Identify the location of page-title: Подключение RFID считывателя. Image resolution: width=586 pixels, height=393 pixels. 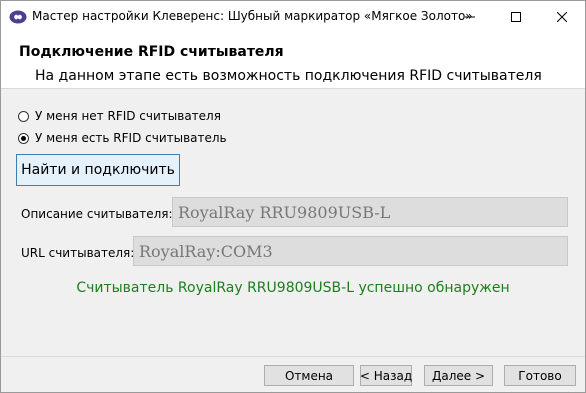
(151, 52).